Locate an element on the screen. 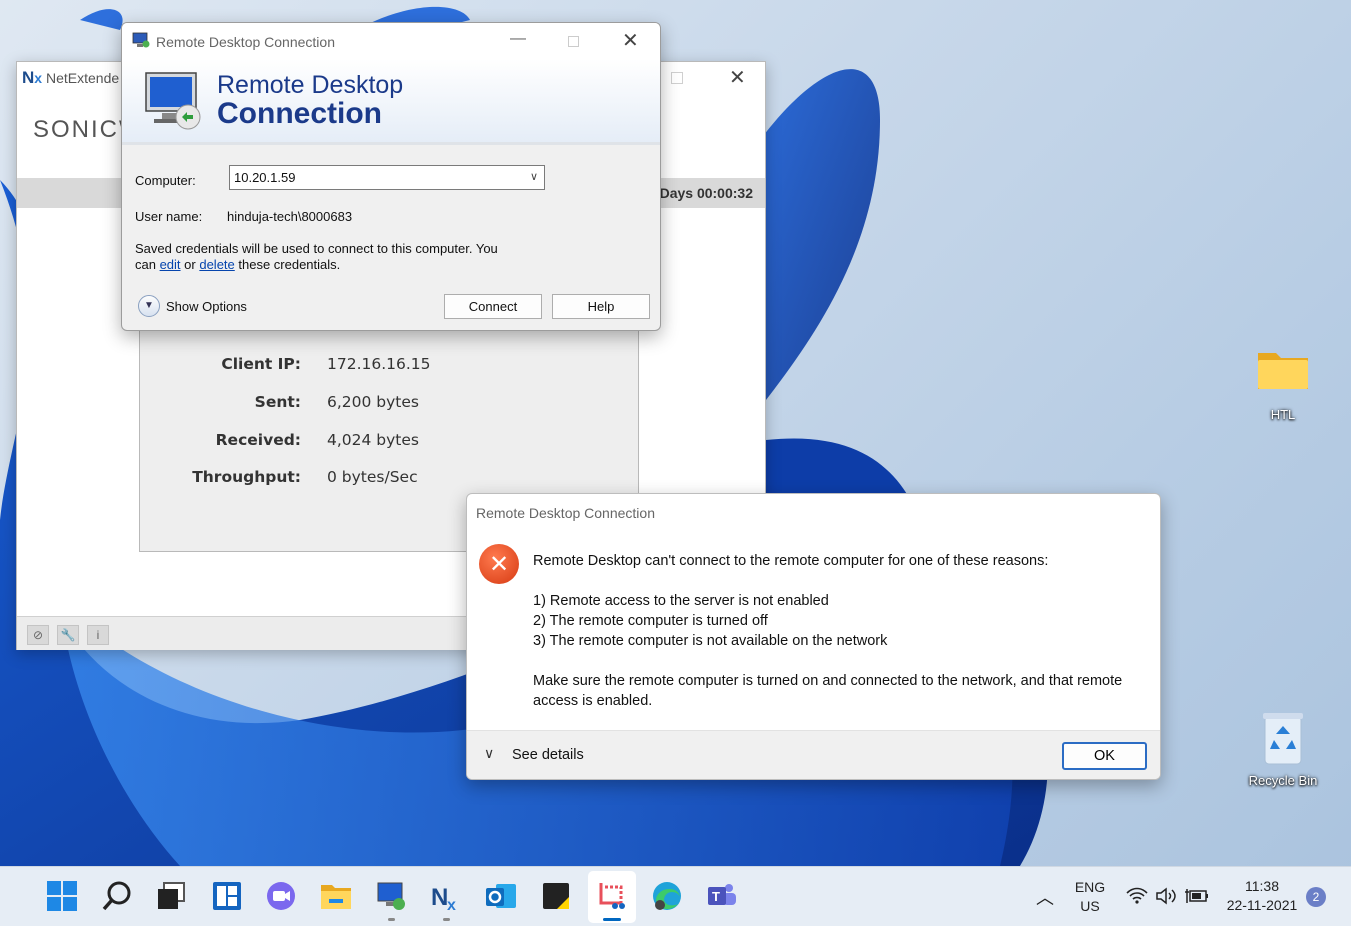 This screenshot has width=1351, height=926. credentials-text: can edit or delete these credentials. is located at coordinates (237, 264).